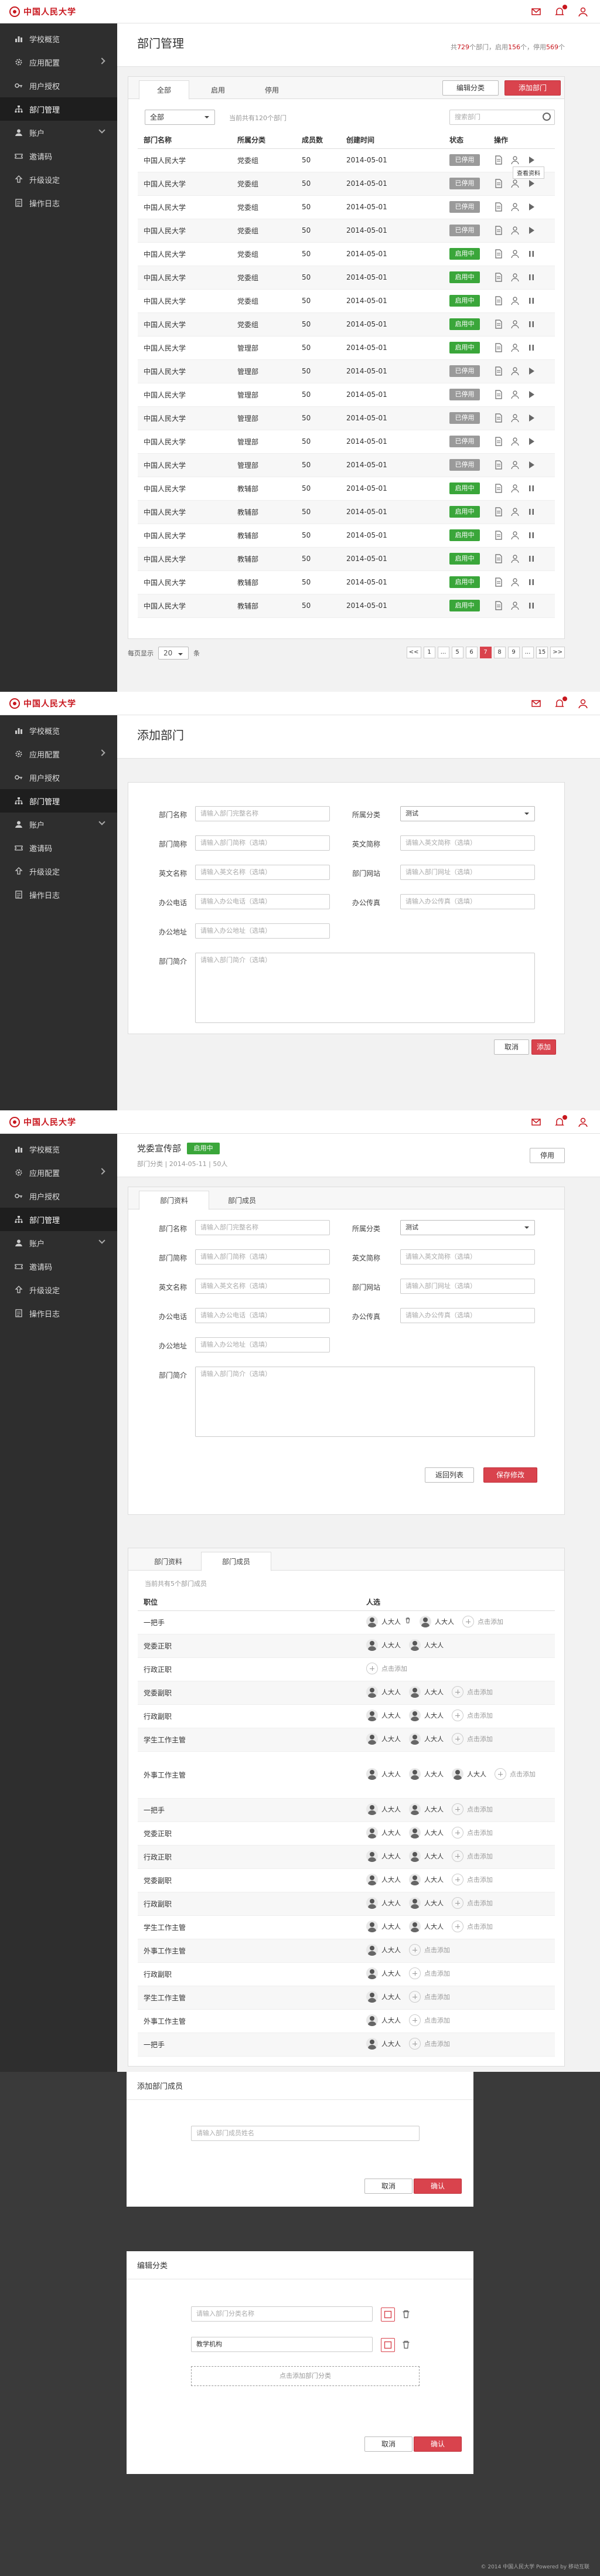 The image size is (600, 2576). What do you see at coordinates (457, 653) in the screenshot?
I see `page-button: 5` at bounding box center [457, 653].